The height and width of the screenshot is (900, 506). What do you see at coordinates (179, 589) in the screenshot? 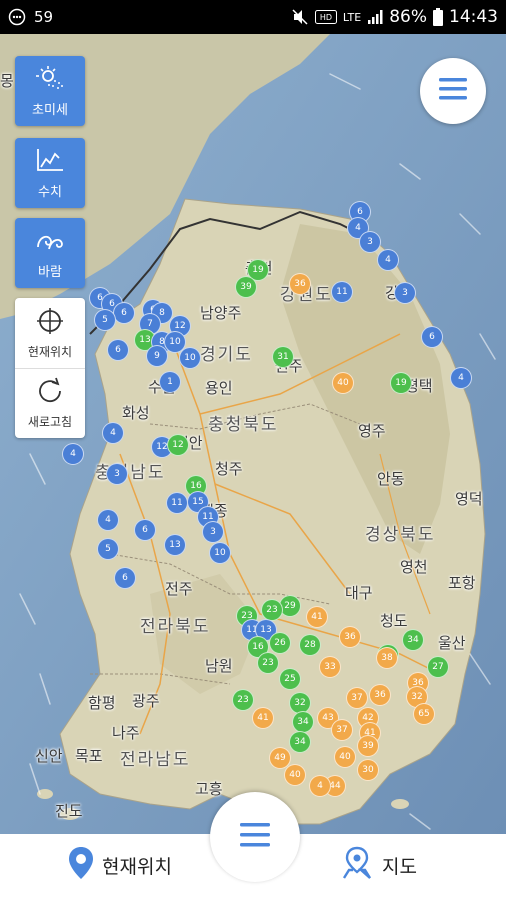
I see `map-label: 전주` at bounding box center [179, 589].